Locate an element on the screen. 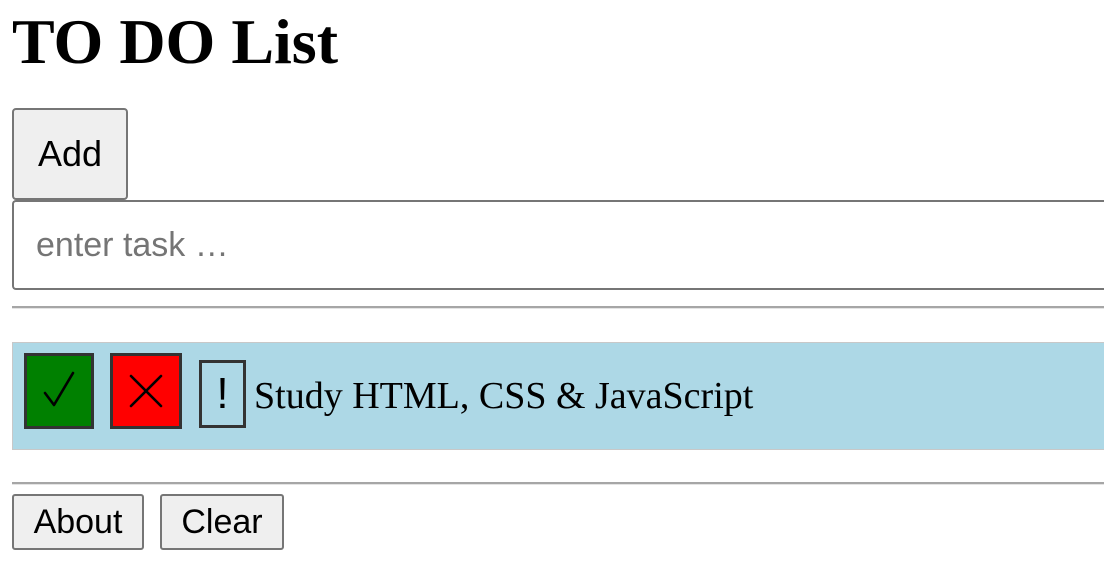 The height and width of the screenshot is (573, 1104). task-text: Study HTML, CSS & JavaScript is located at coordinates (504, 396).